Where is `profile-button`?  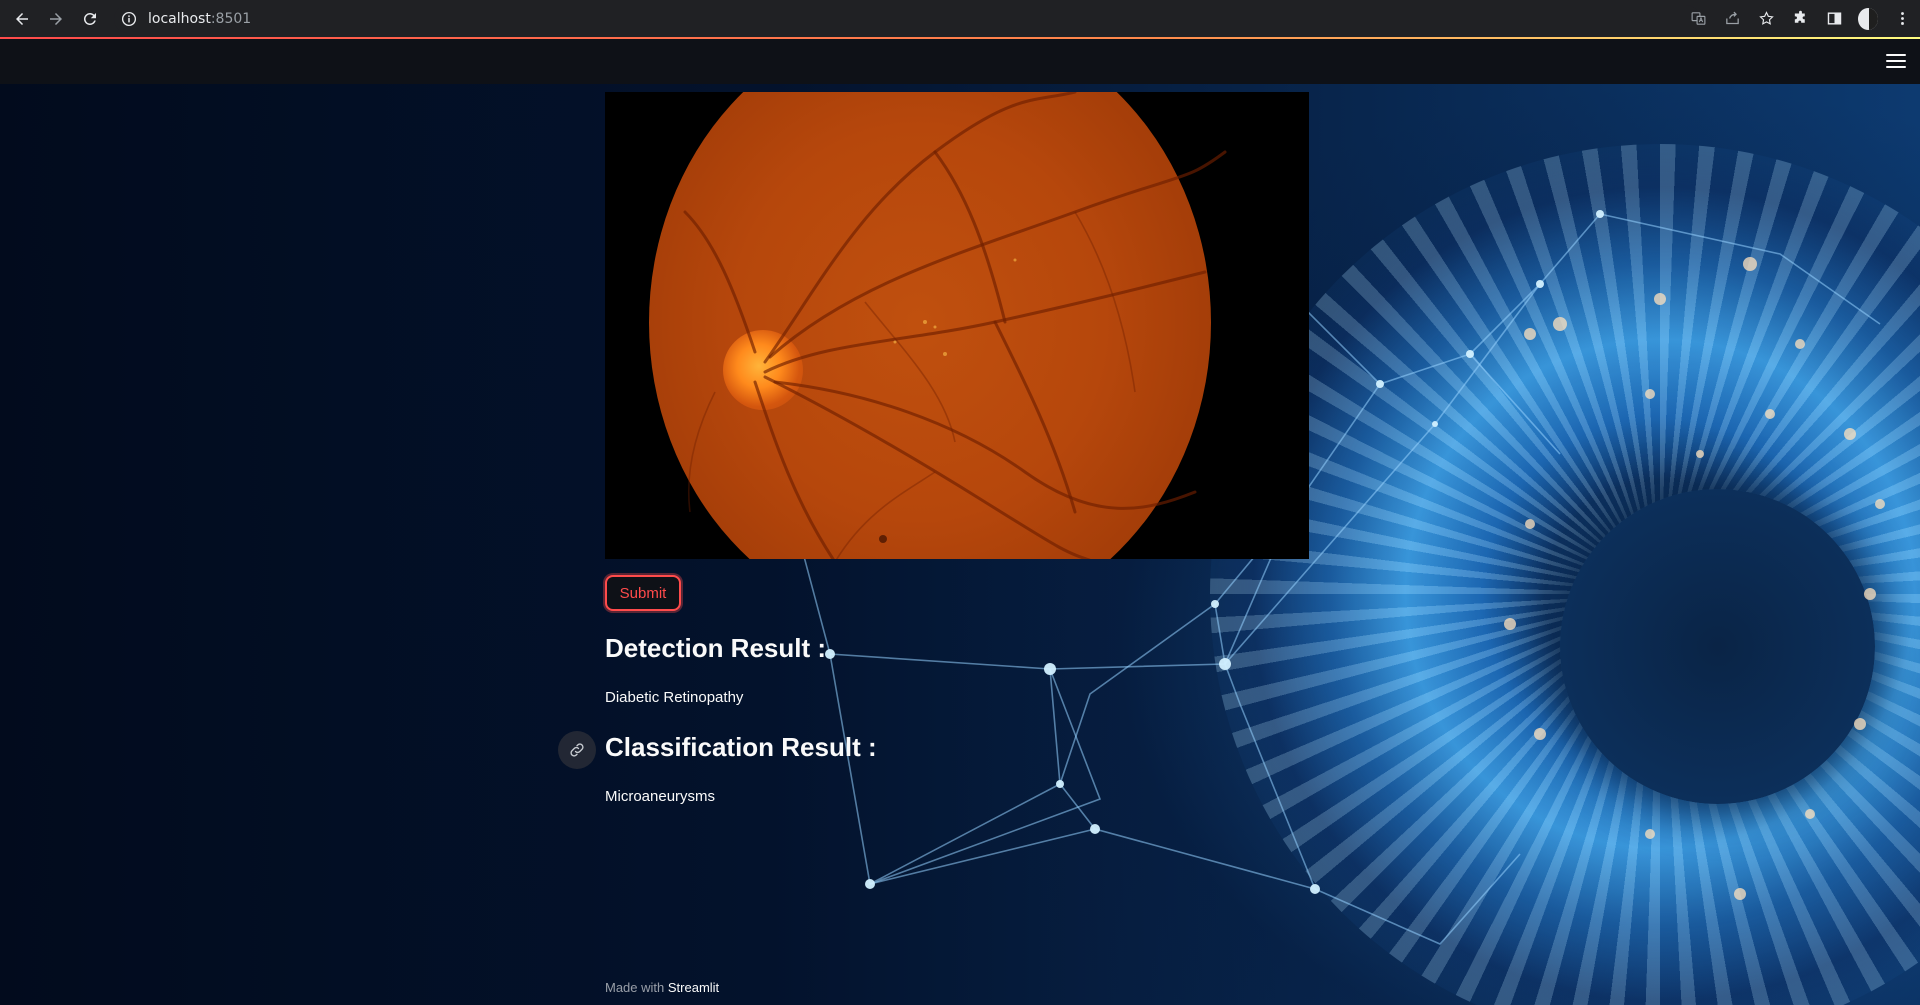 profile-button is located at coordinates (1868, 18).